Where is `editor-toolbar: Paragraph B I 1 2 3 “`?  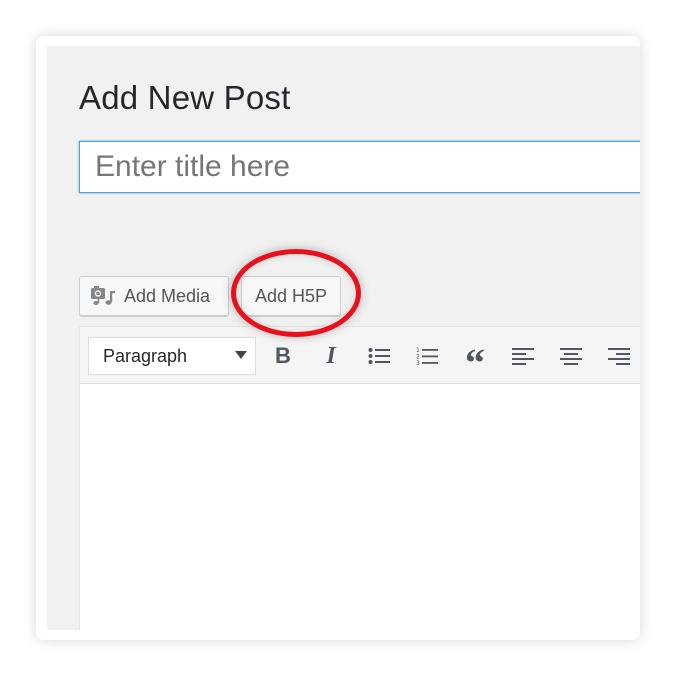
editor-toolbar: Paragraph B I 1 2 3 “ is located at coordinates (360, 355).